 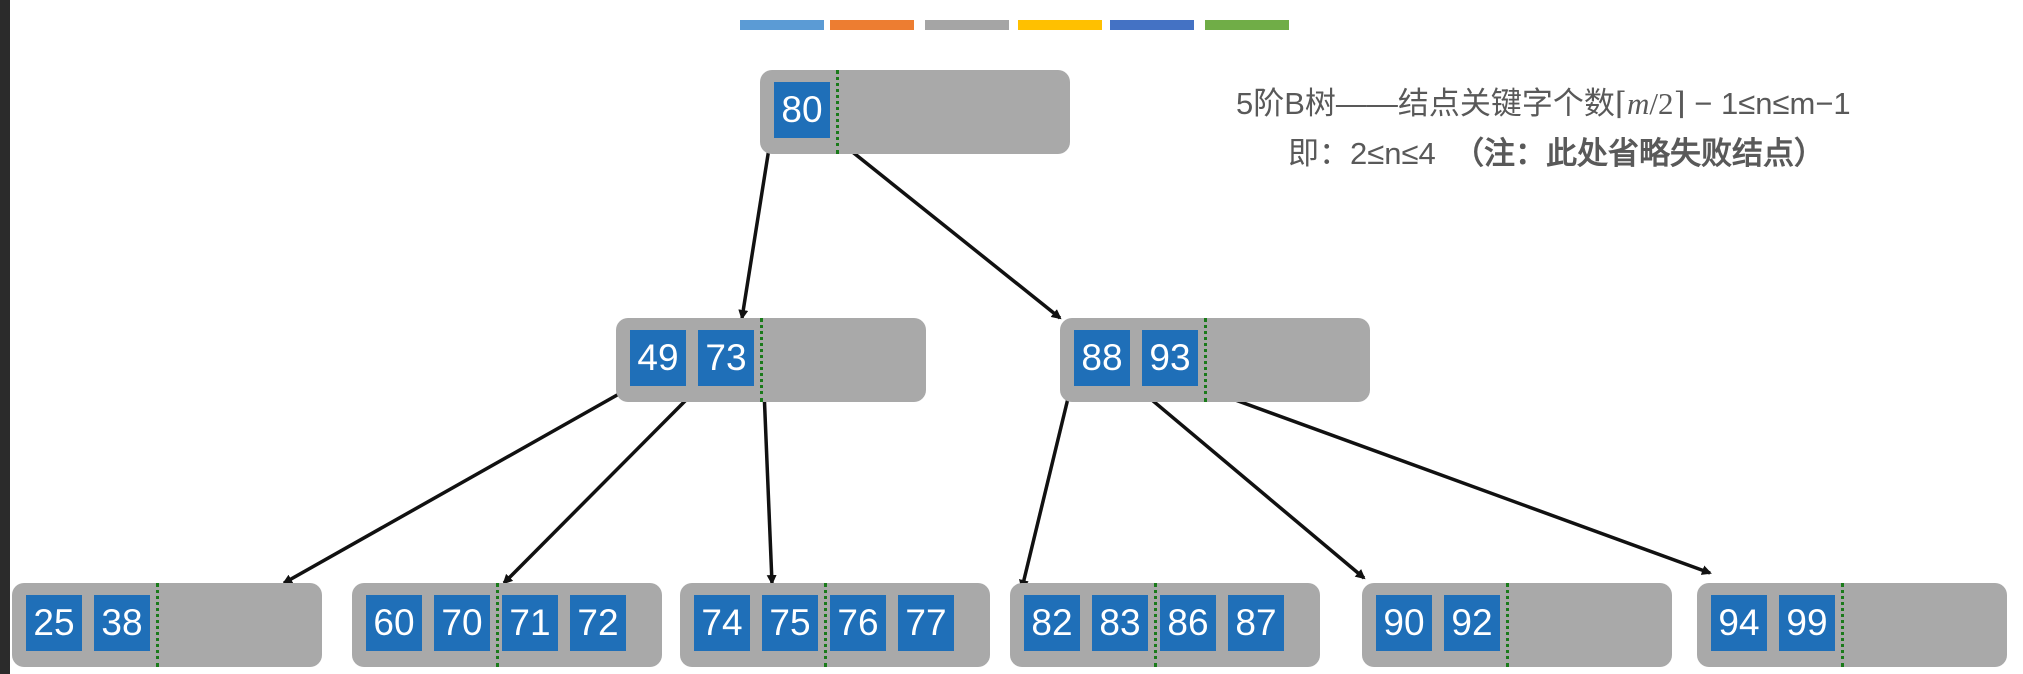 What do you see at coordinates (54, 623) in the screenshot?
I see `key-25: 25` at bounding box center [54, 623].